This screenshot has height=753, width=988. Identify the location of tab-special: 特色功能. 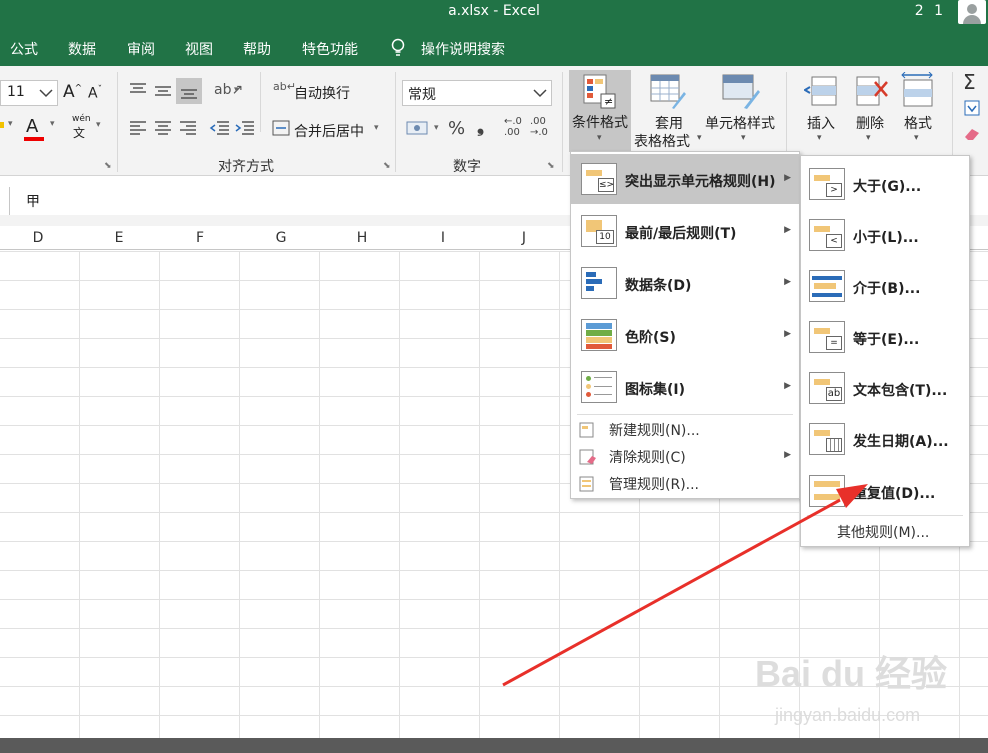
(330, 49).